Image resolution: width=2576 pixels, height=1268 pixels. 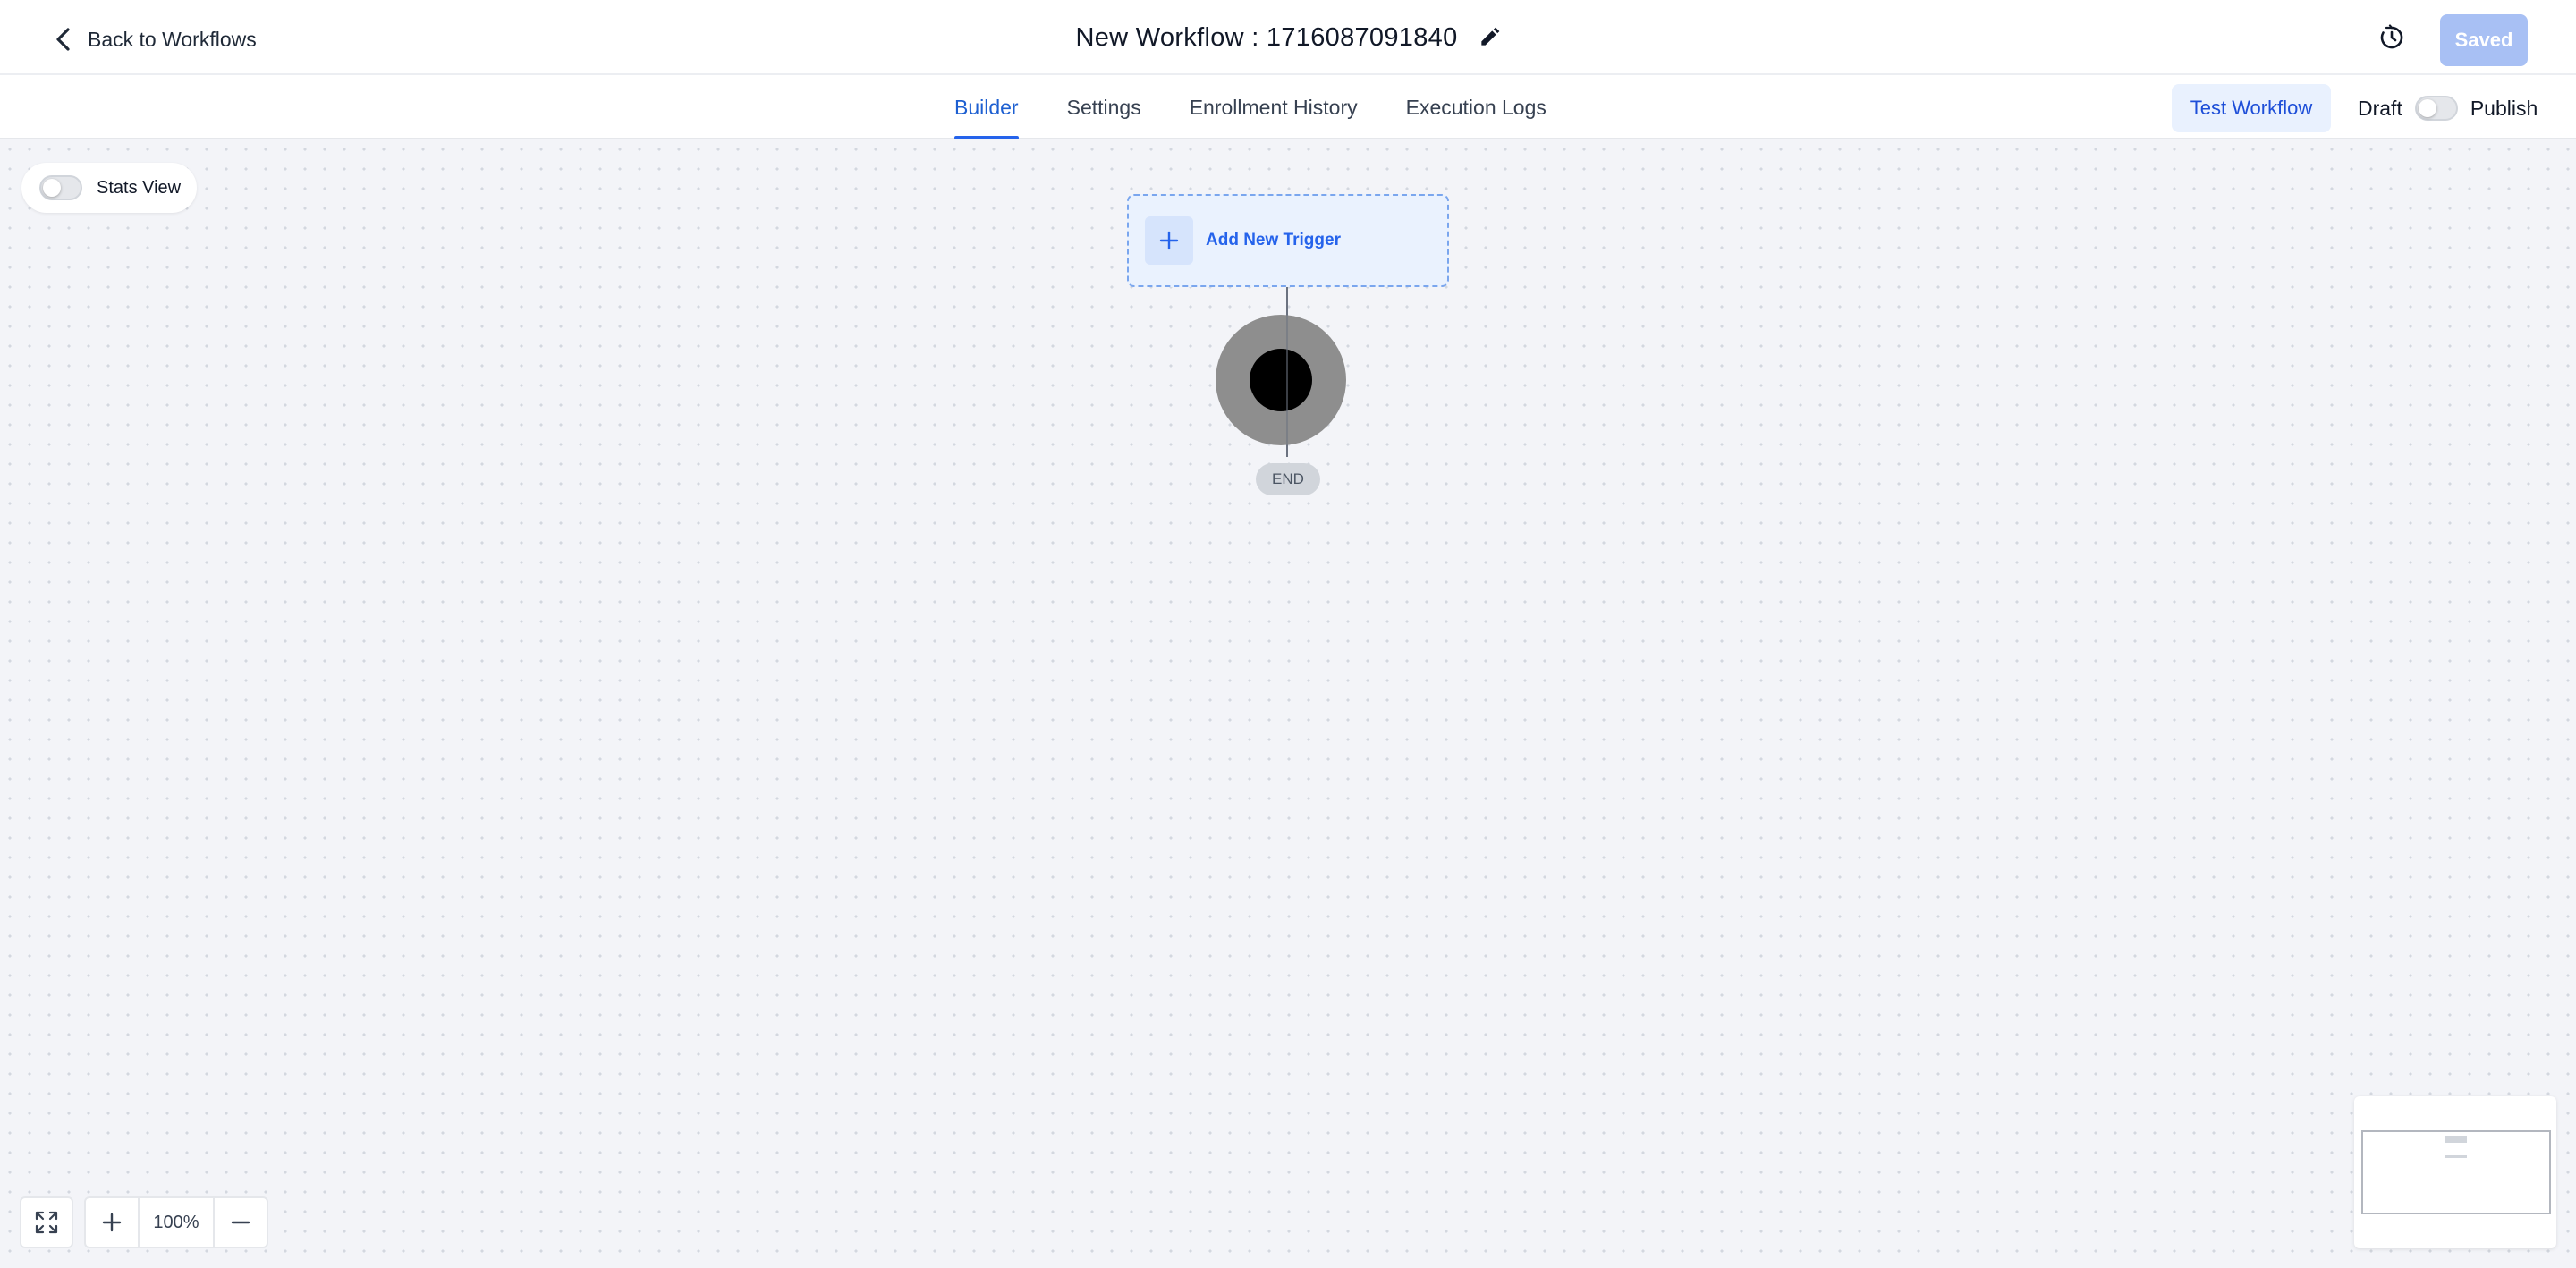 What do you see at coordinates (2456, 1156) in the screenshot?
I see `minimap-end-node` at bounding box center [2456, 1156].